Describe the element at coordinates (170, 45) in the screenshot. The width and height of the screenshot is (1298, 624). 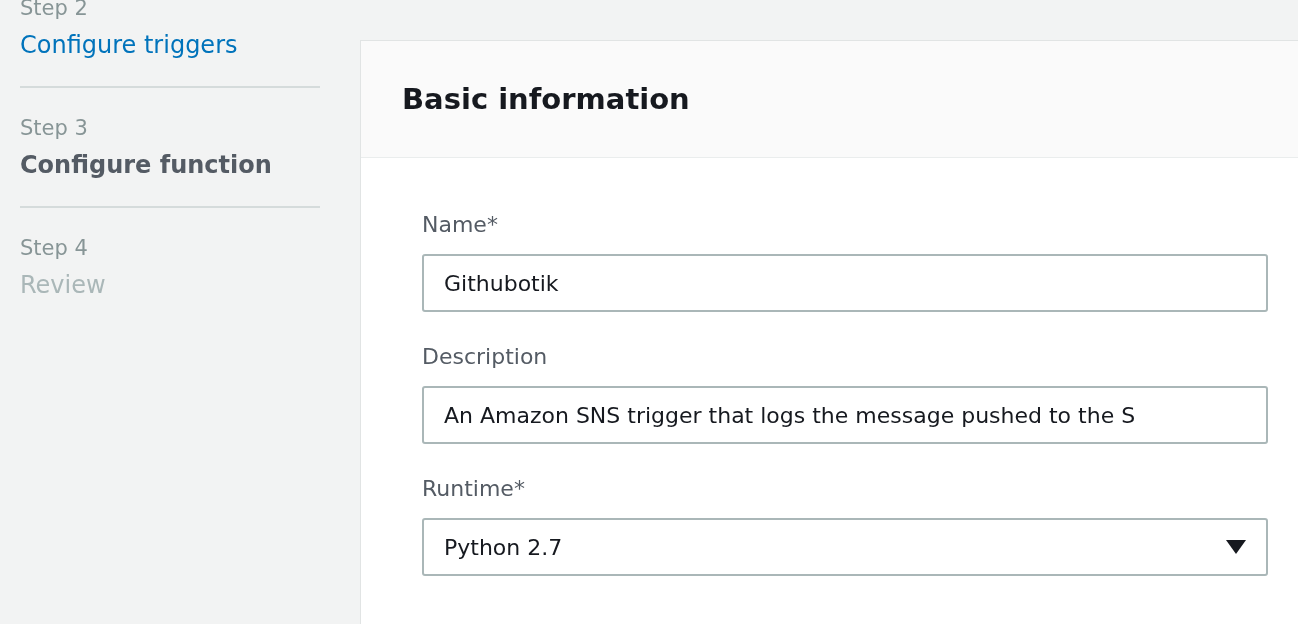
I see `step-title: Configure triggers` at that location.